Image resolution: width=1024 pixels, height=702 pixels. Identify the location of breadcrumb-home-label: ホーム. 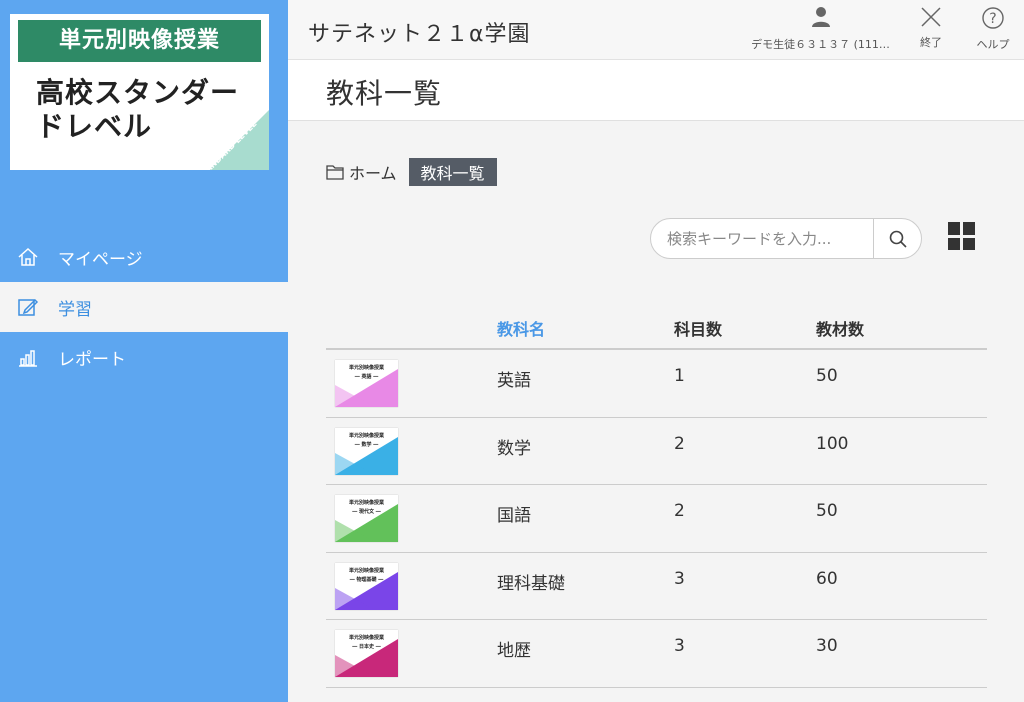
(373, 173).